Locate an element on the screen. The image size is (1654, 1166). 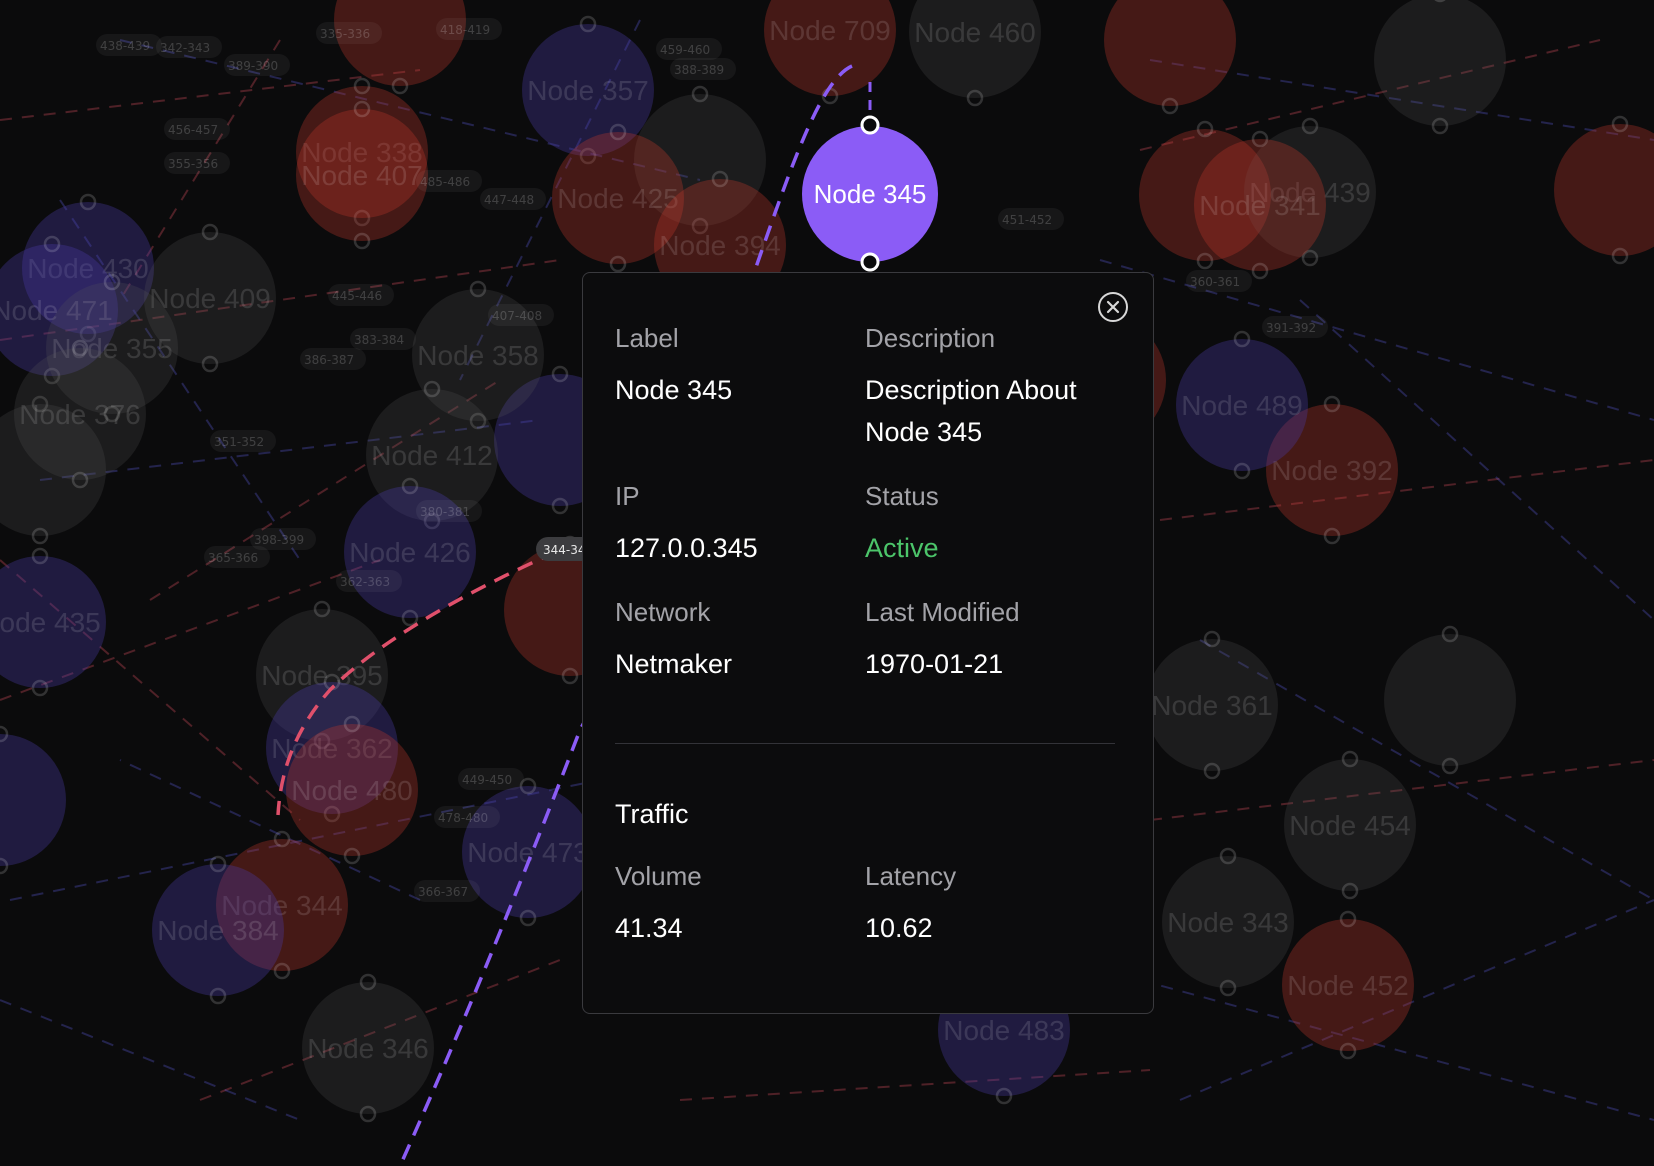
edge-tag-label: 391-392 is located at coordinates (1291, 328).